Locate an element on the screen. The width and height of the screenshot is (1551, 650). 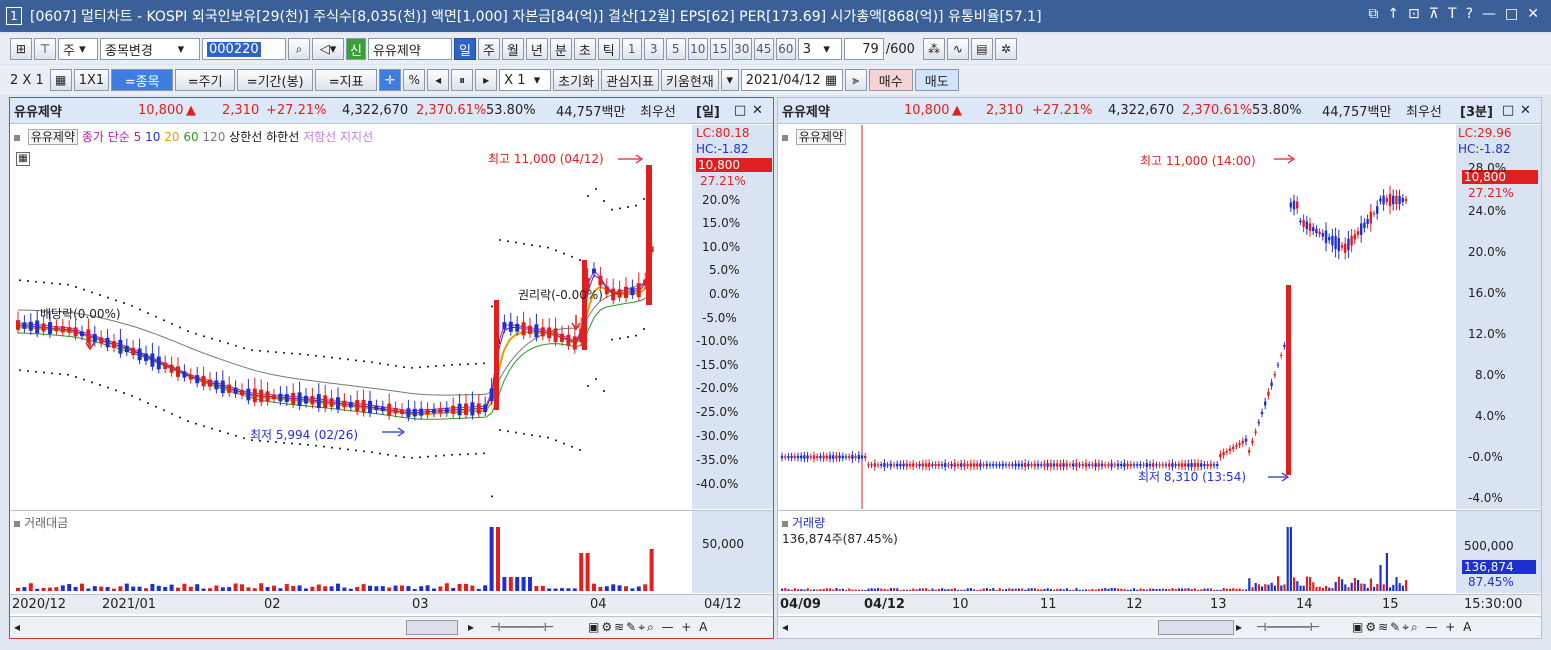
period-tick: 틱 is located at coordinates (608, 49).